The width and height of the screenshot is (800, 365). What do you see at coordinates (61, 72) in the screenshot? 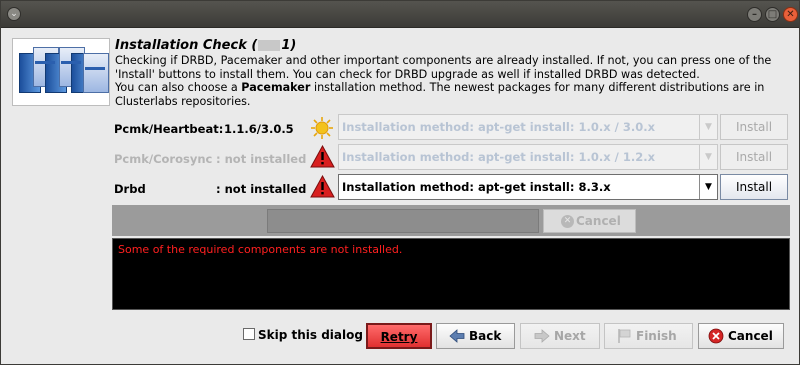
I see `product-boxes-logo` at bounding box center [61, 72].